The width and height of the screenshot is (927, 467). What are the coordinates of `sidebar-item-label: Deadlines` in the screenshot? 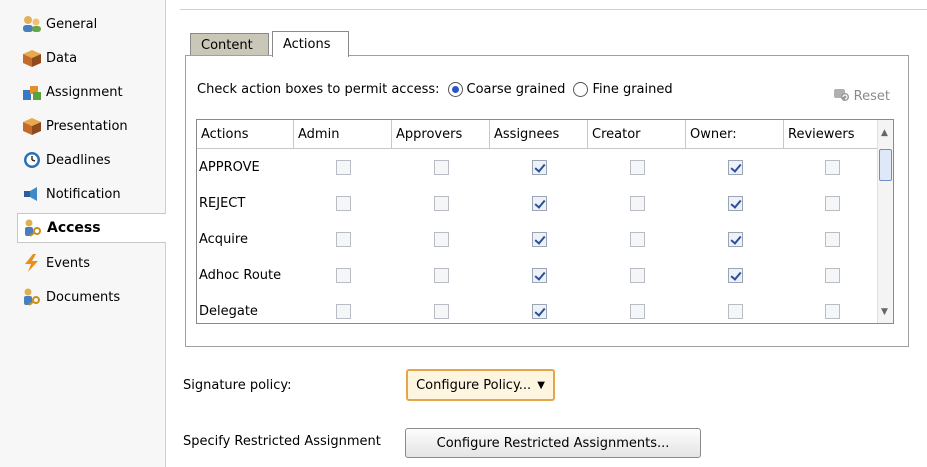 It's located at (78, 160).